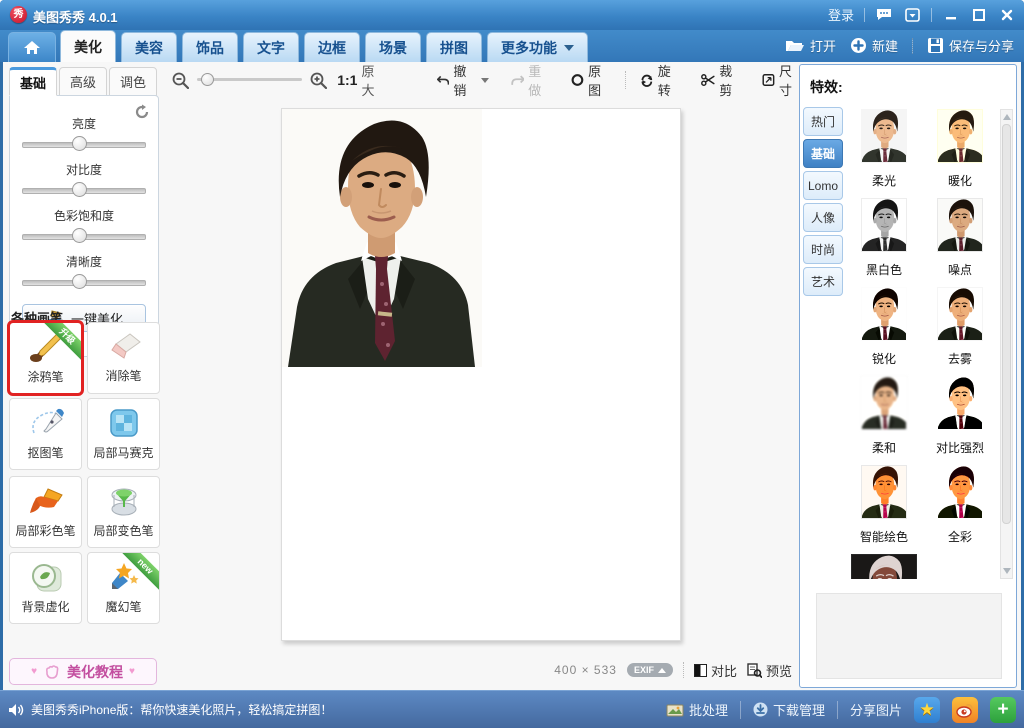  What do you see at coordinates (123, 376) in the screenshot?
I see `brush-label: 消除笔` at bounding box center [123, 376].